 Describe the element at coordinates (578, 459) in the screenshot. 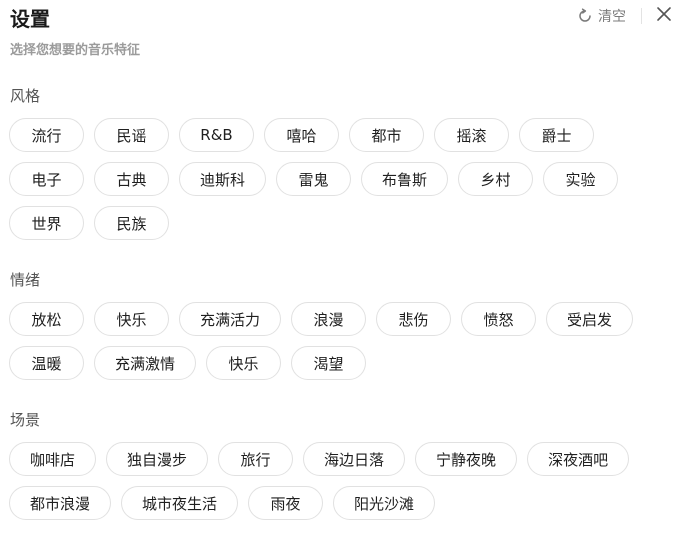

I see `tag-chip: 深夜酒吧` at that location.